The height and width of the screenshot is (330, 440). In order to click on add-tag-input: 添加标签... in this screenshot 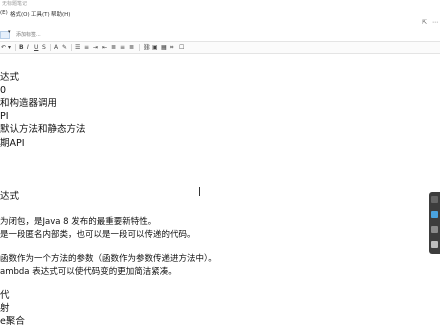, I will do `click(28, 34)`.